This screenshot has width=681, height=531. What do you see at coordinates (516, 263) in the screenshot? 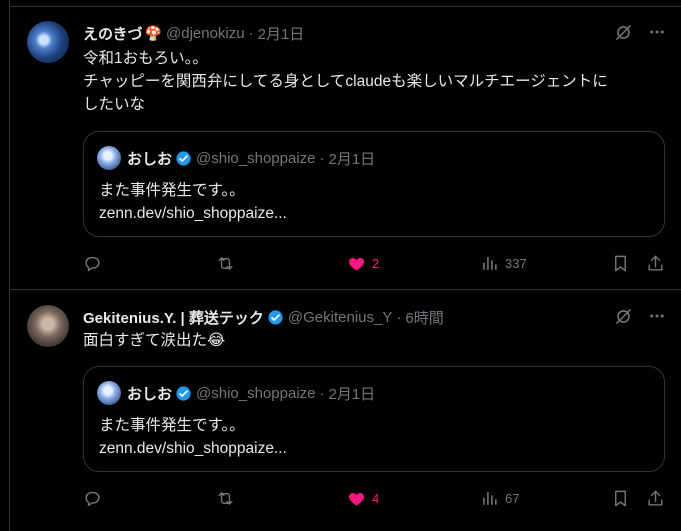
I see `view-count: 337` at bounding box center [516, 263].